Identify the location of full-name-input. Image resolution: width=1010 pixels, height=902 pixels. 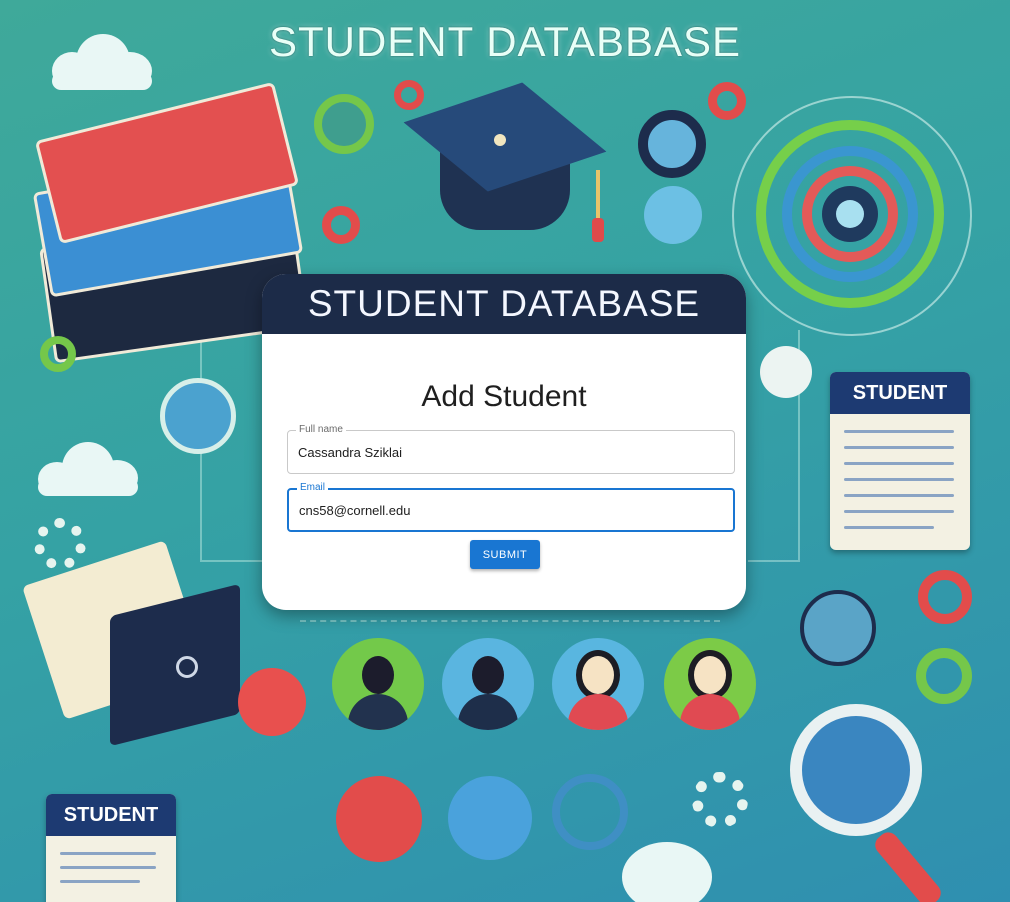
(511, 452).